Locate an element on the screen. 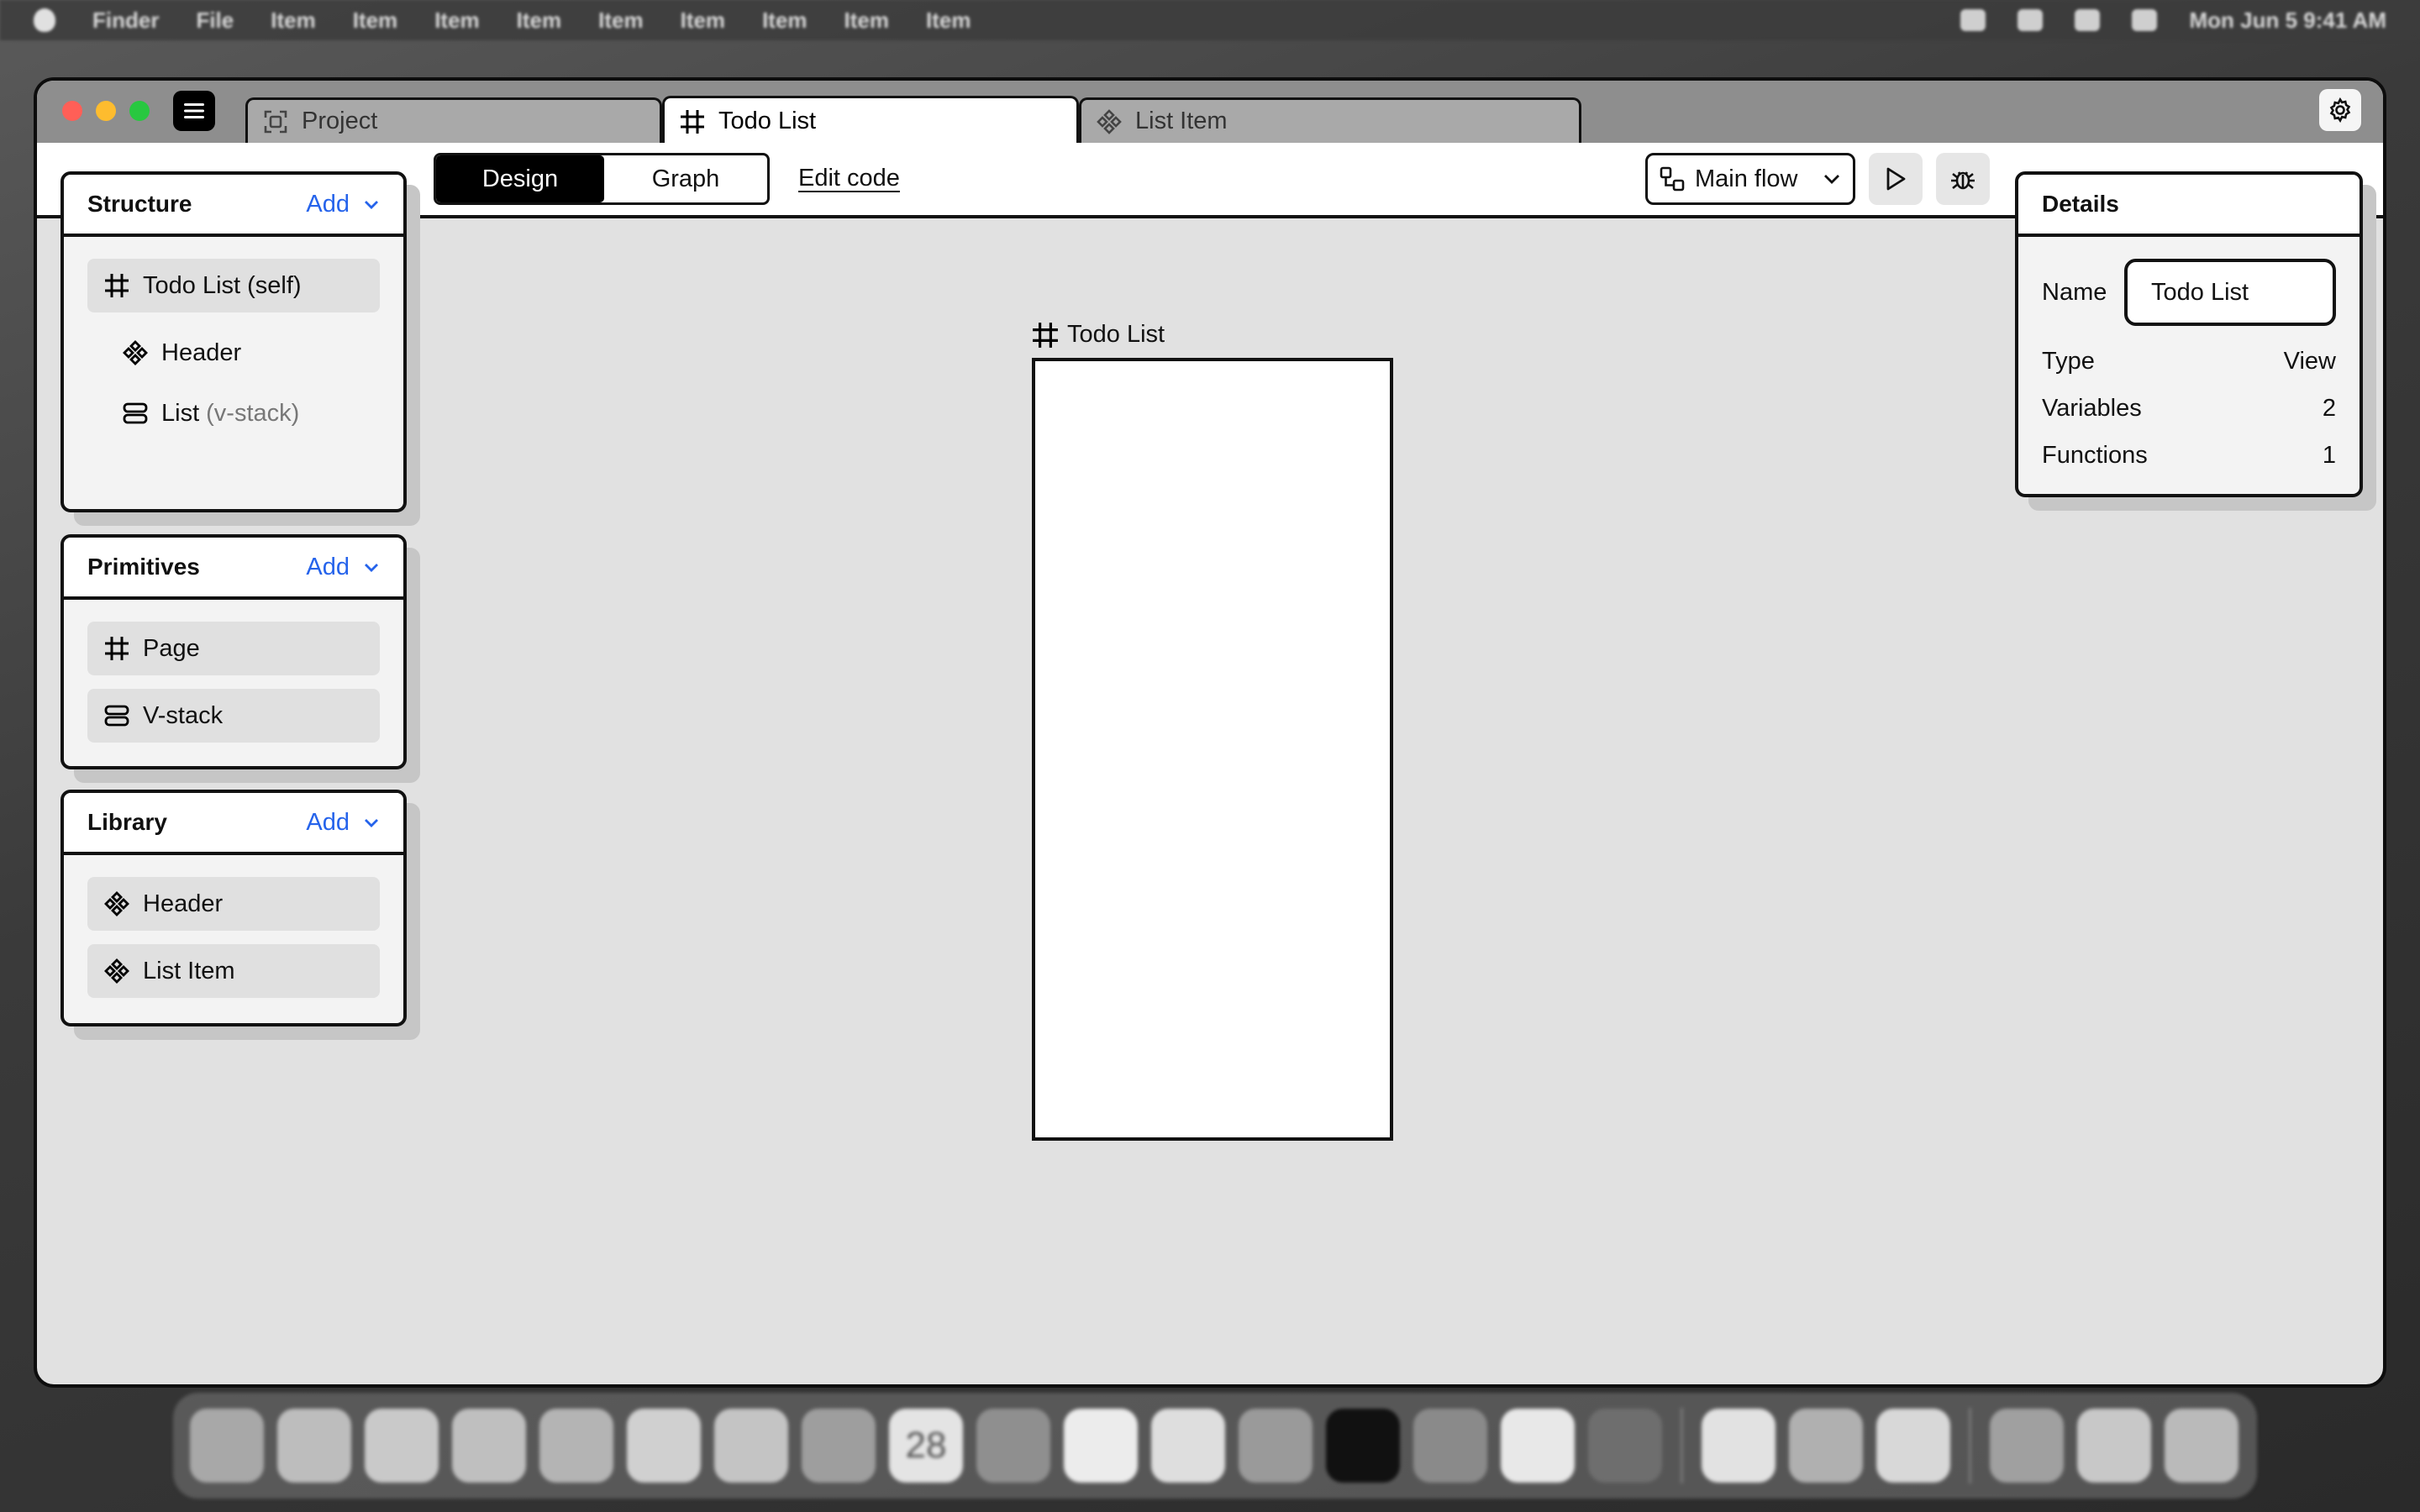 Image resolution: width=2420 pixels, height=1512 pixels. component-icon is located at coordinates (117, 971).